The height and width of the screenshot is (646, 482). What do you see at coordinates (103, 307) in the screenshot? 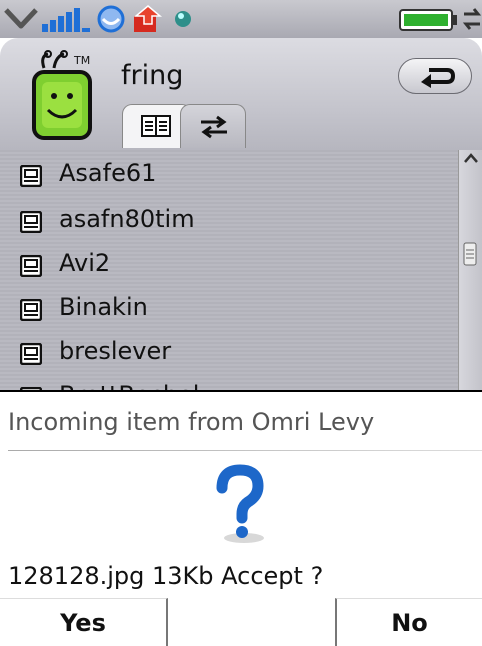
I see `contact-name: Binakin` at bounding box center [103, 307].